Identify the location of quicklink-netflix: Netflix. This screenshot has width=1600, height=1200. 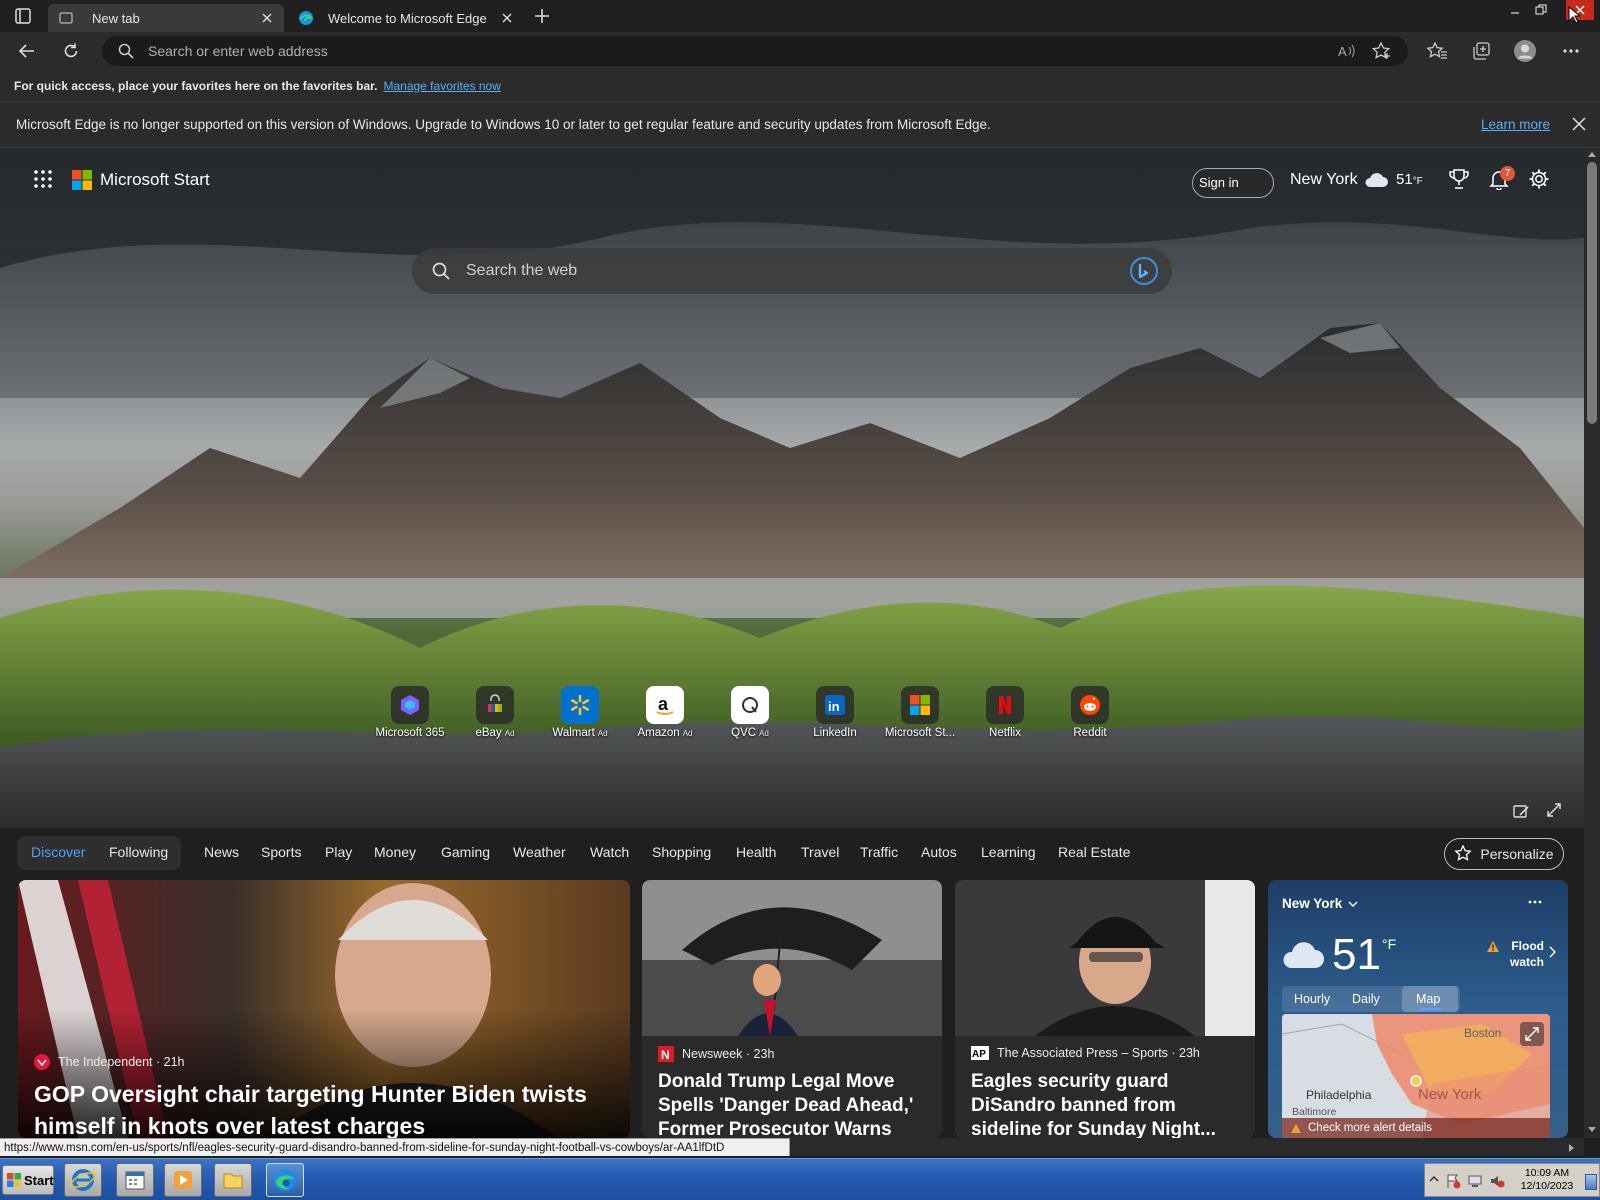
(1005, 712).